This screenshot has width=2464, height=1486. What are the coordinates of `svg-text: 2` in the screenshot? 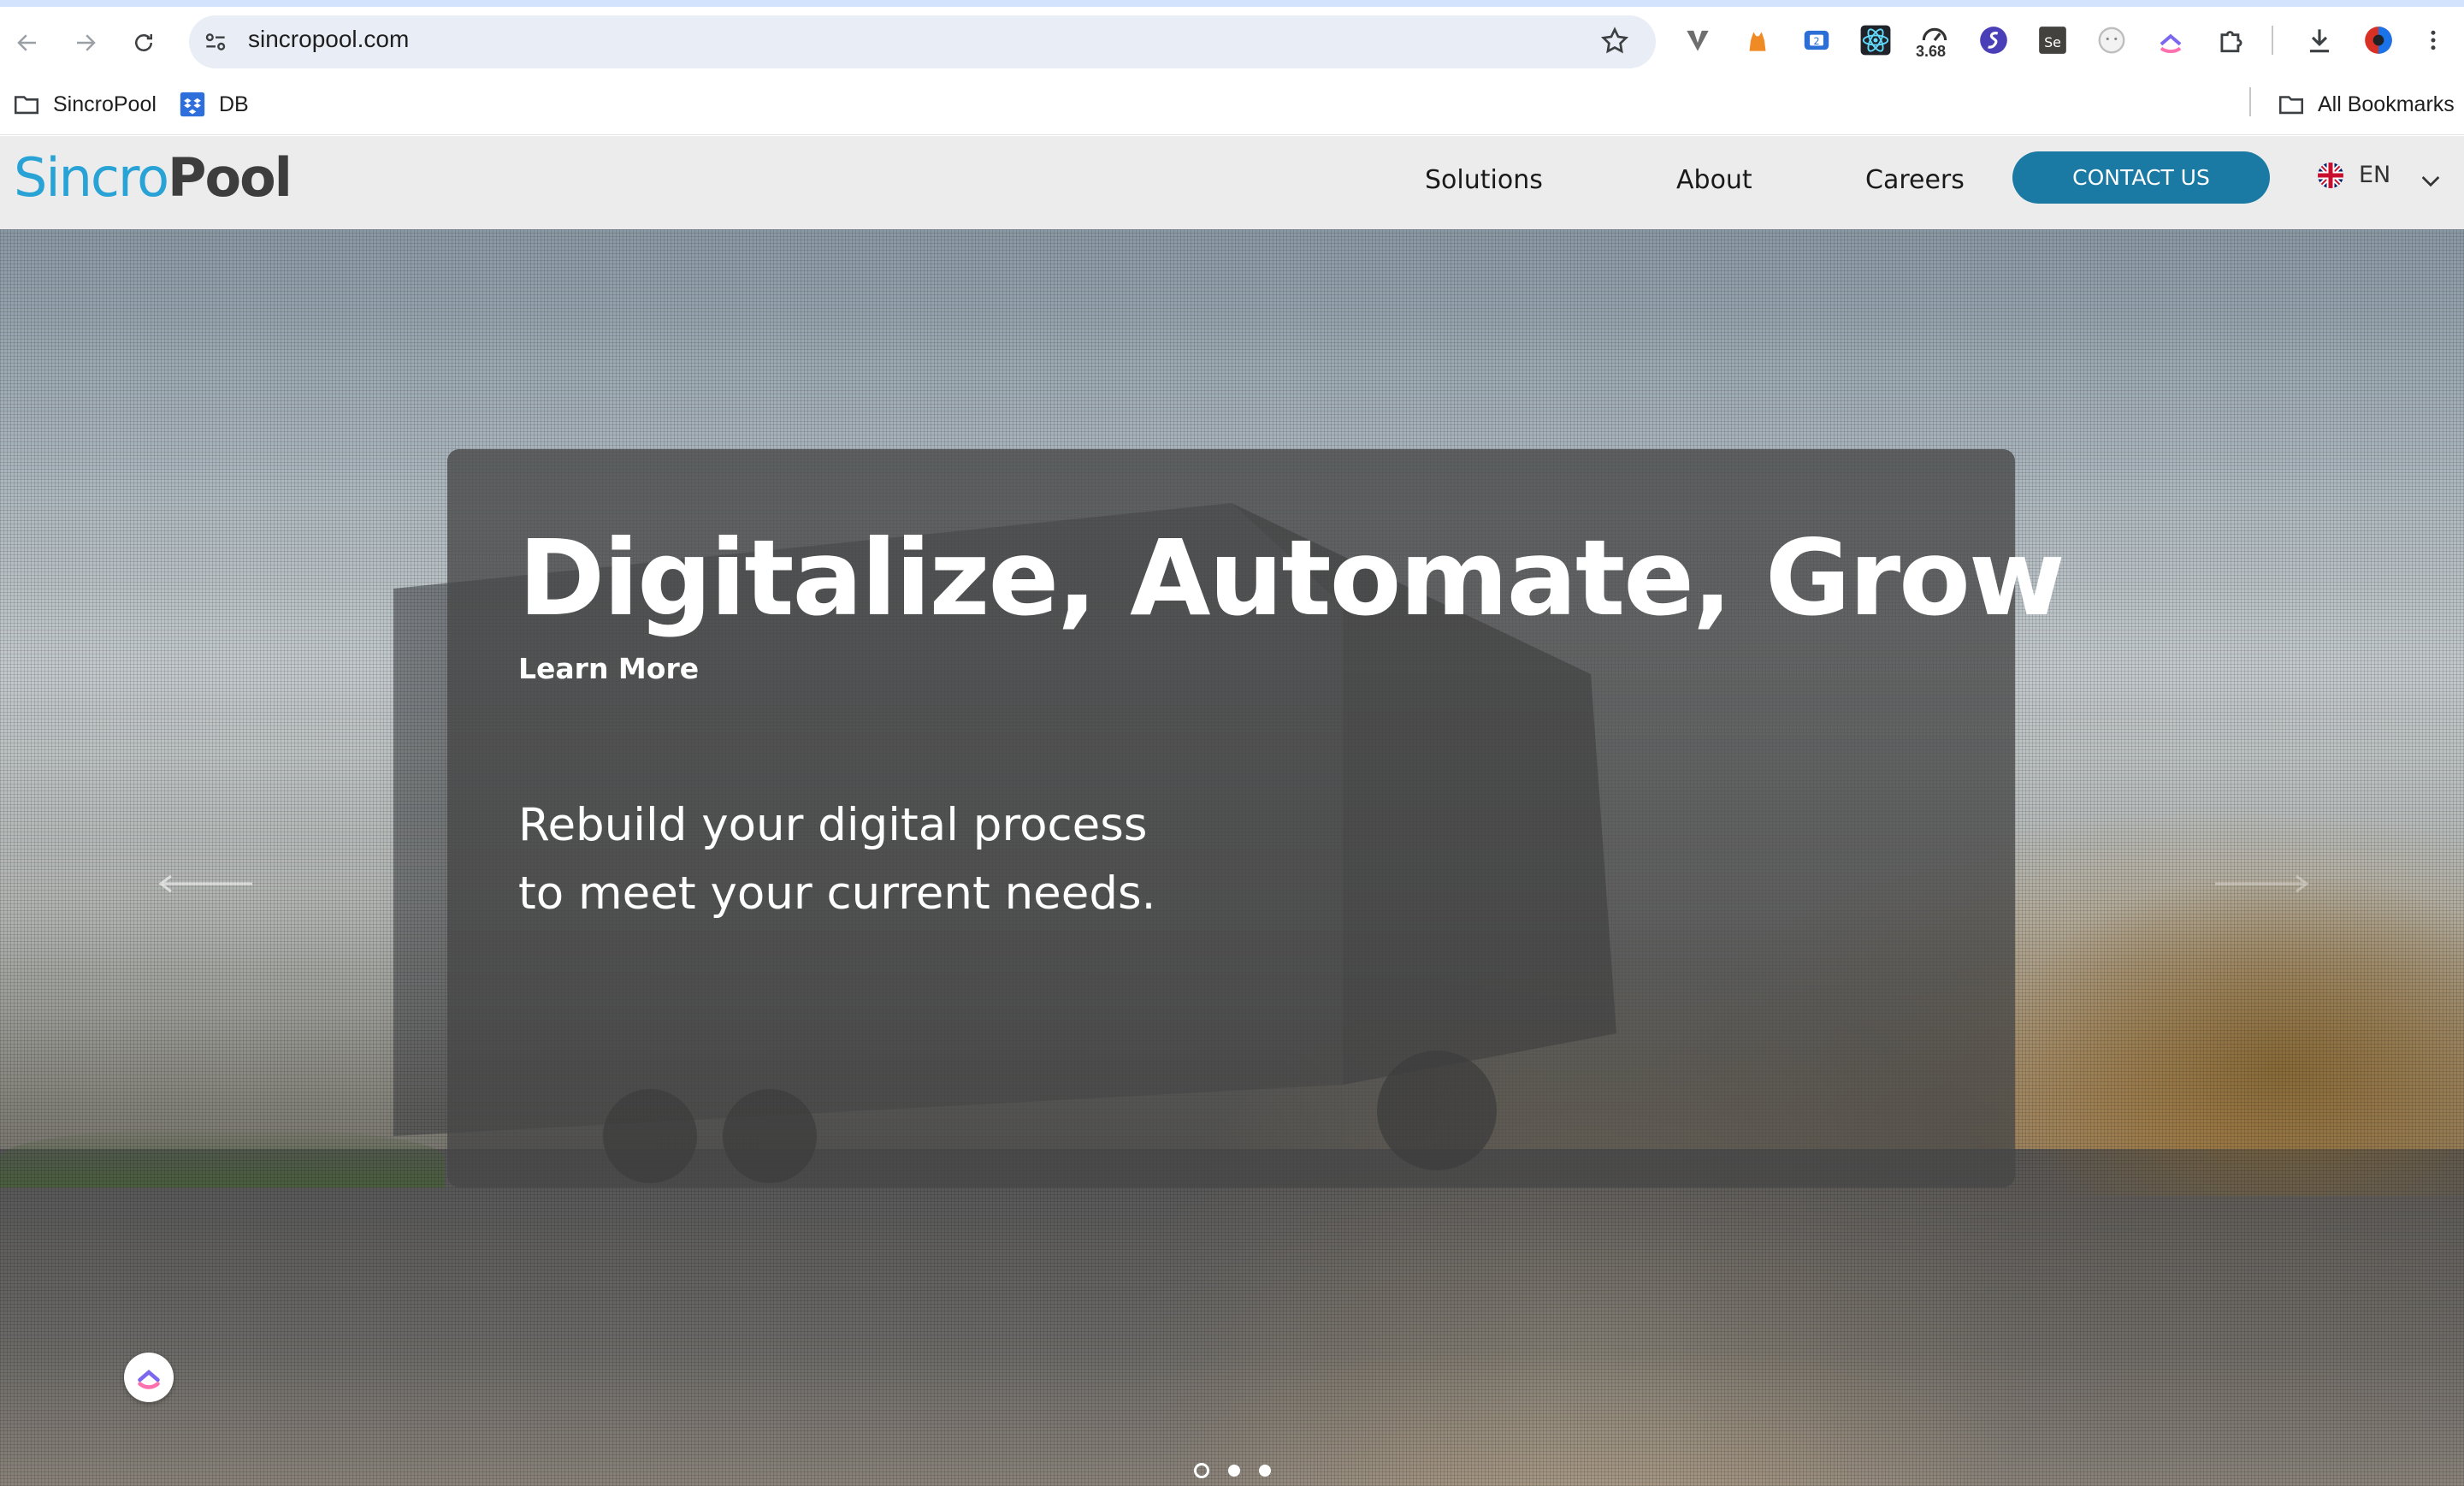 It's located at (1816, 41).